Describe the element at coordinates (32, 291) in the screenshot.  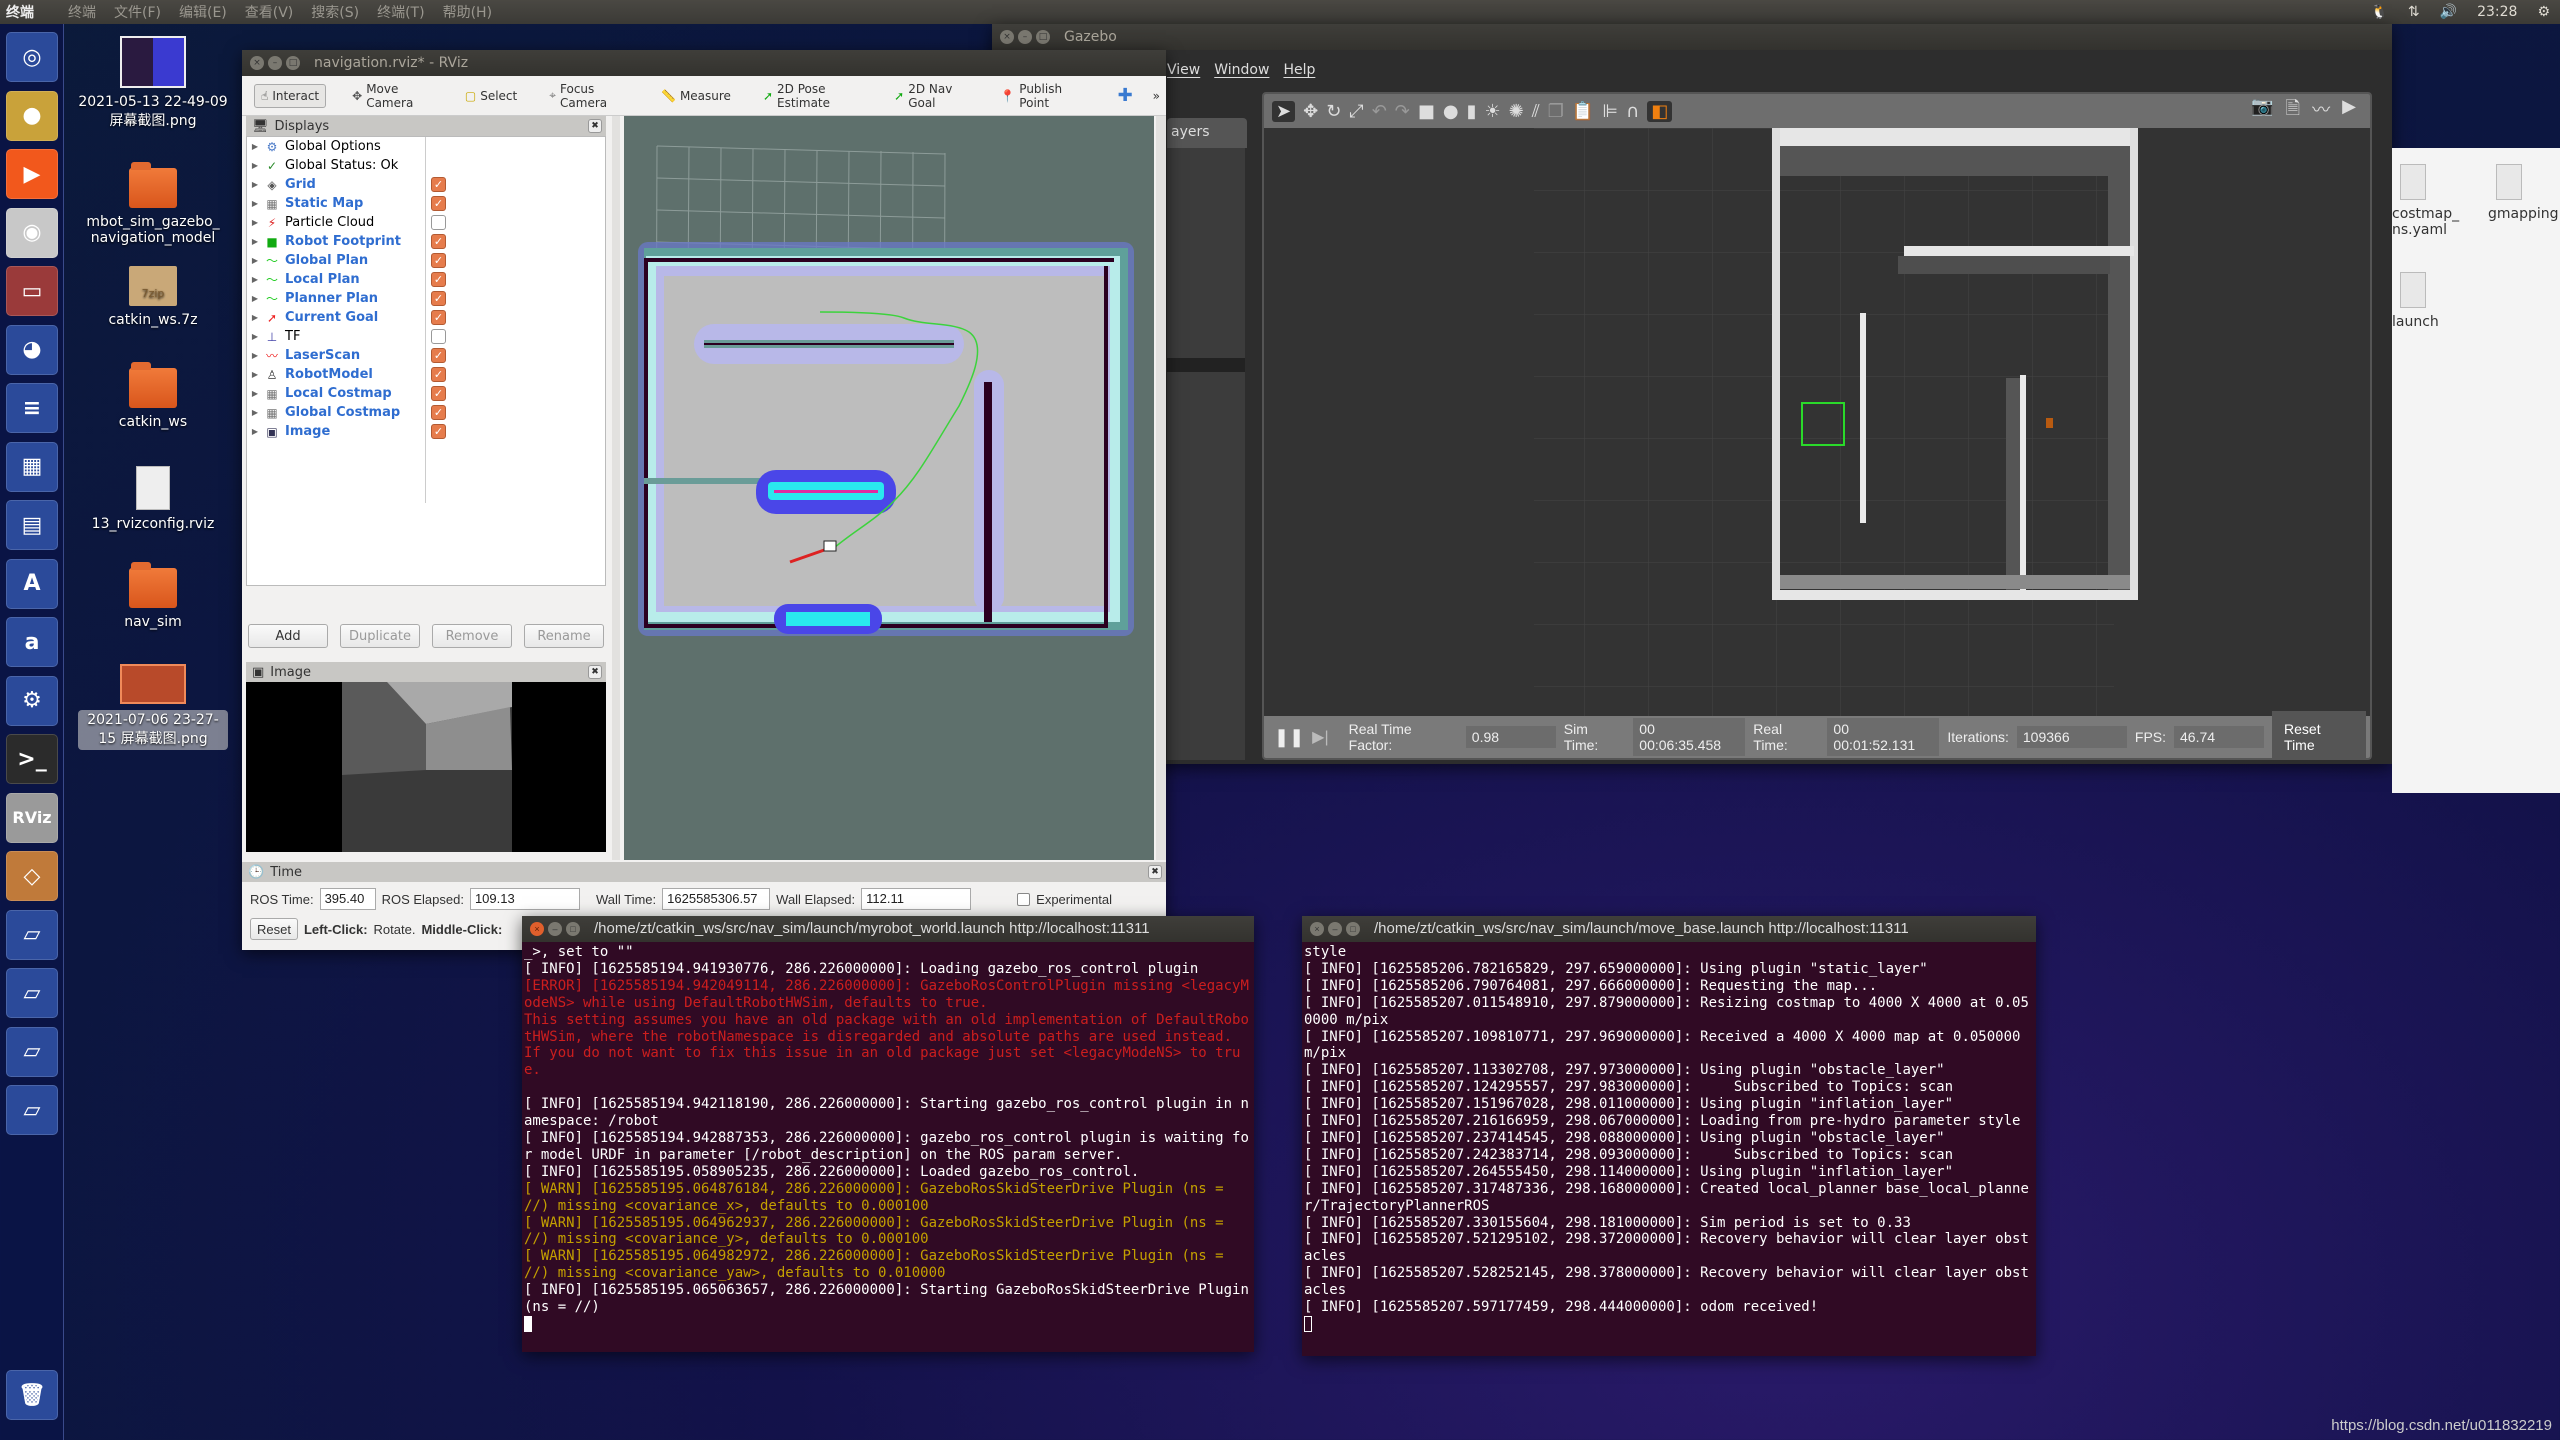
I see `launcher-file-cabinet: ▭` at that location.